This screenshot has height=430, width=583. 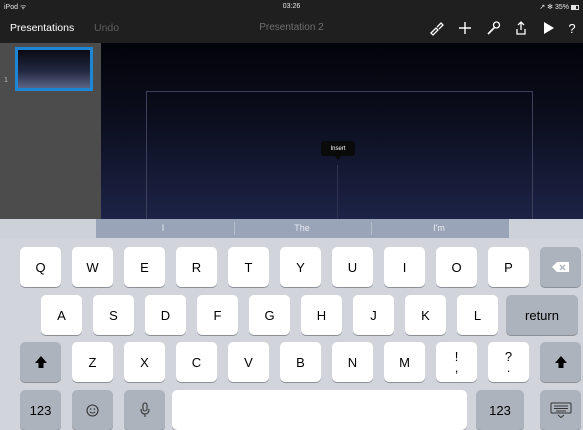 What do you see at coordinates (300, 362) in the screenshot?
I see `key-b: B` at bounding box center [300, 362].